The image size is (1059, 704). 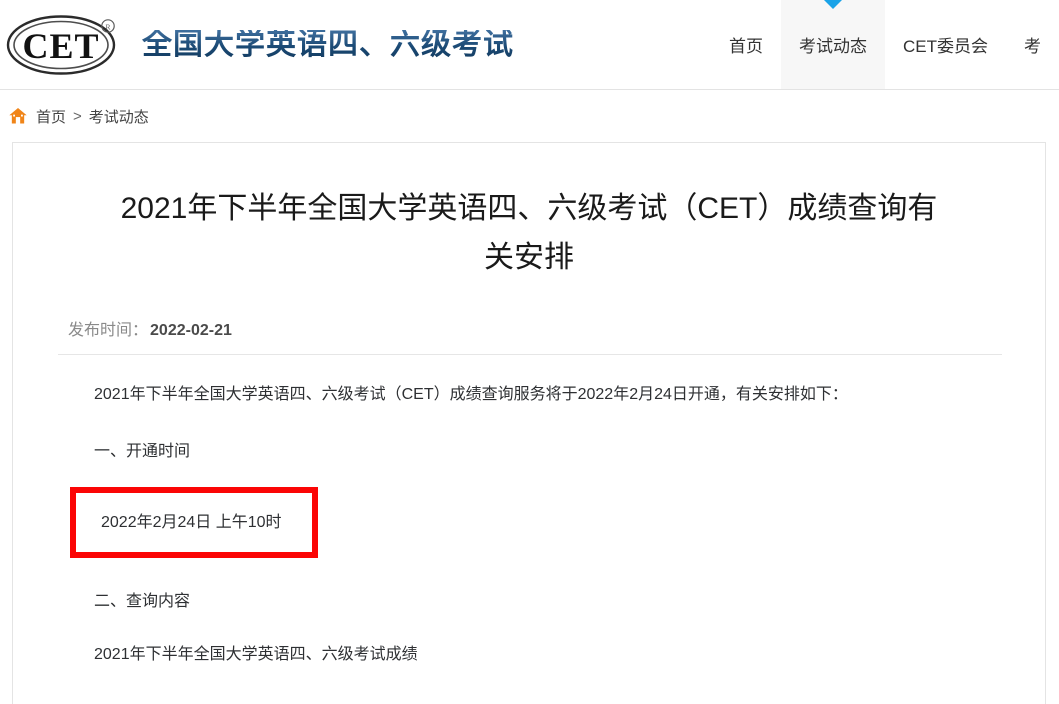 I want to click on nav-item-exam-news-label: 考试动态, so click(x=833, y=46).